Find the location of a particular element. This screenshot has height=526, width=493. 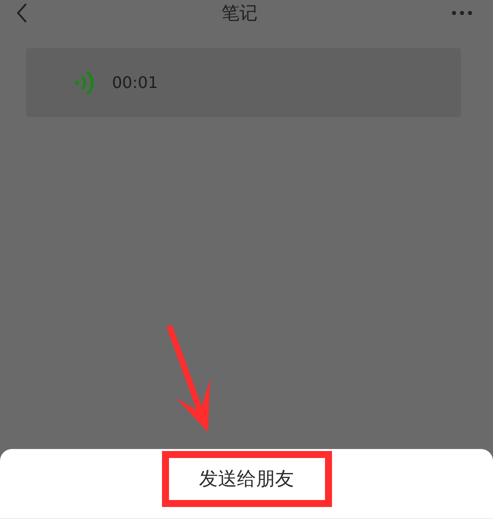

back-icon is located at coordinates (22, 13).